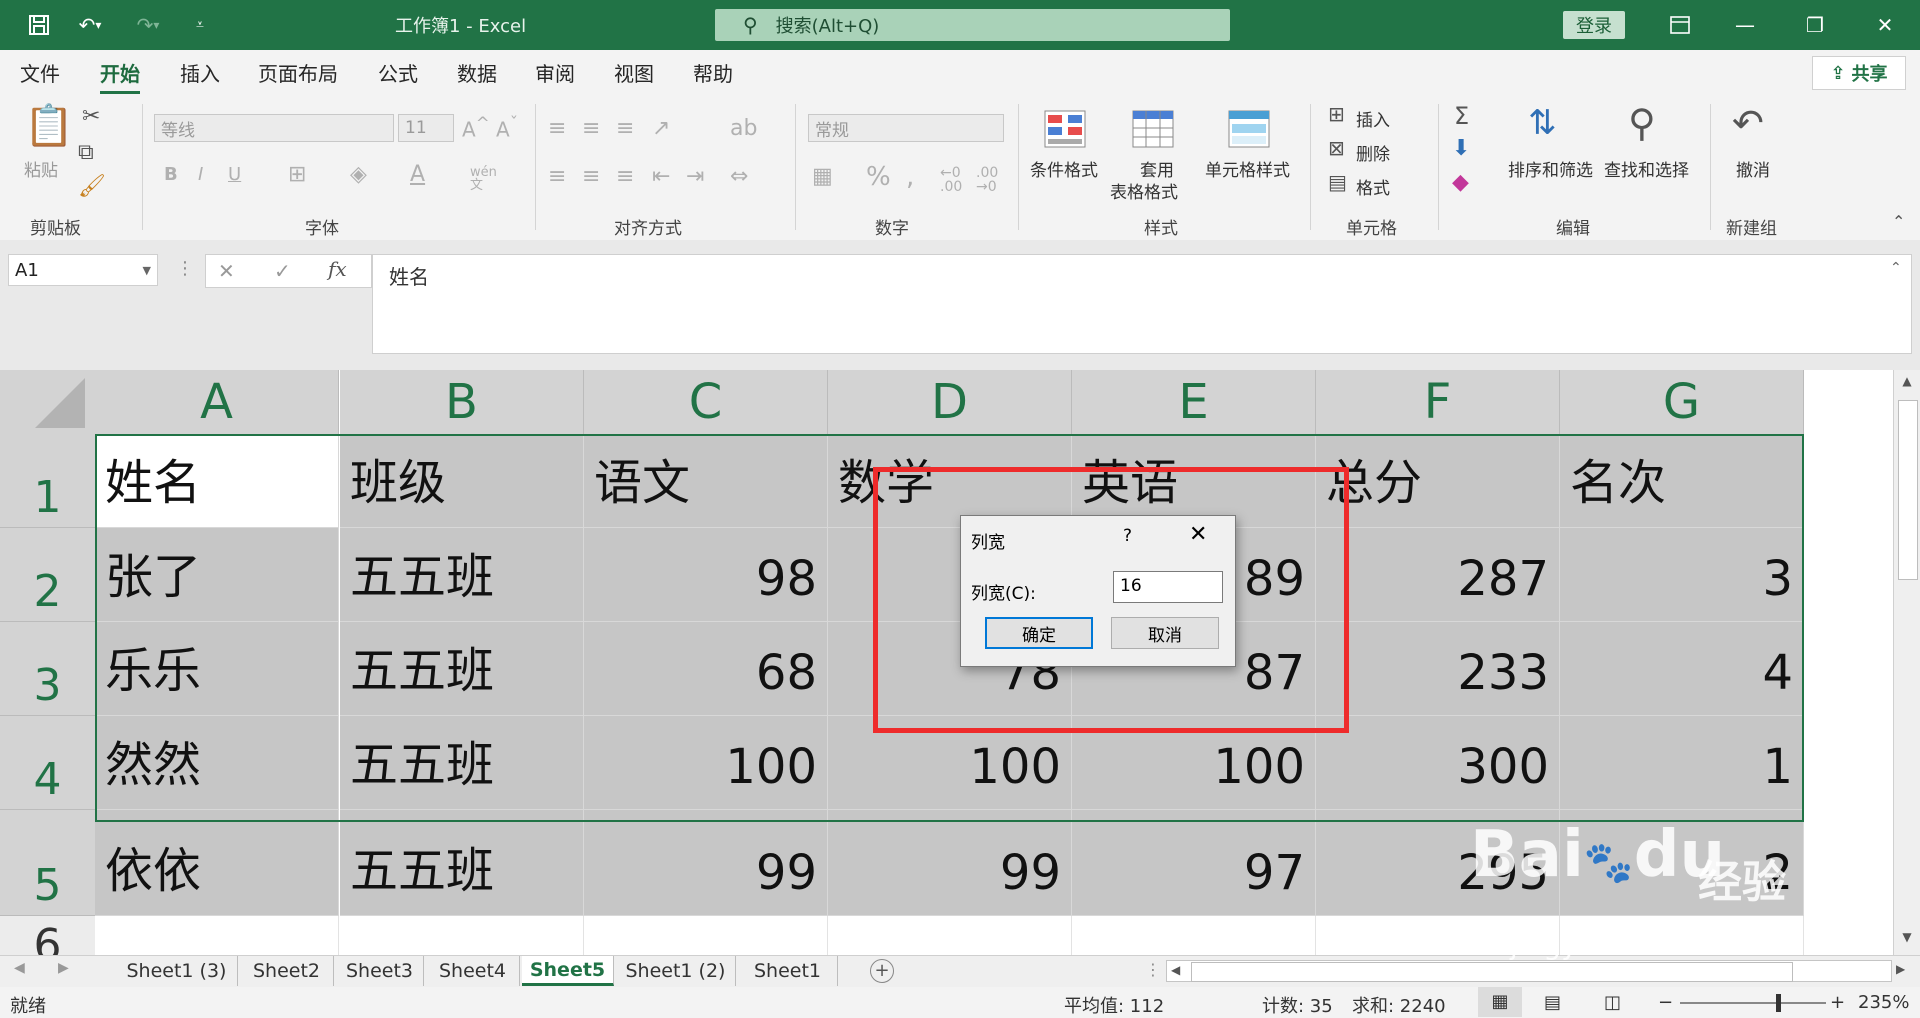 The image size is (1920, 1018). I want to click on tab-review: 审阅, so click(555, 72).